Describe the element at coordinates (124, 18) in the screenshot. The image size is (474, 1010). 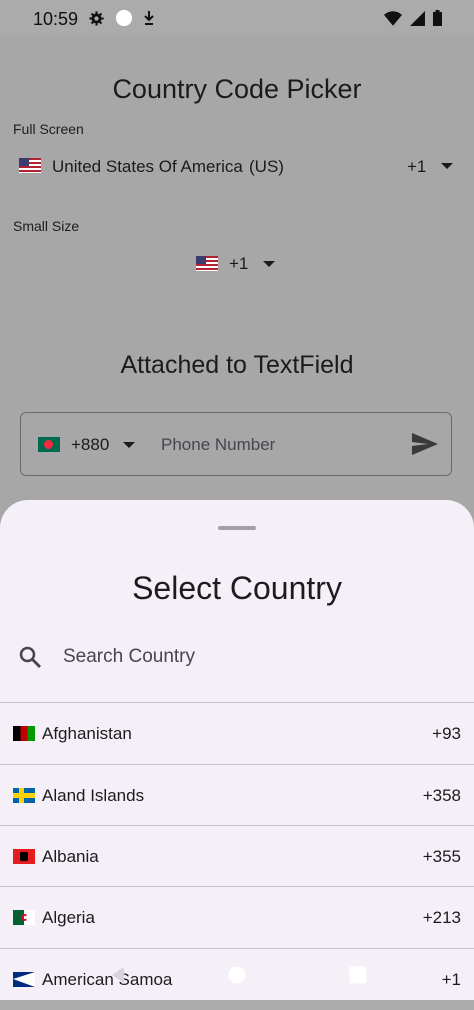
I see `circle-icon` at that location.